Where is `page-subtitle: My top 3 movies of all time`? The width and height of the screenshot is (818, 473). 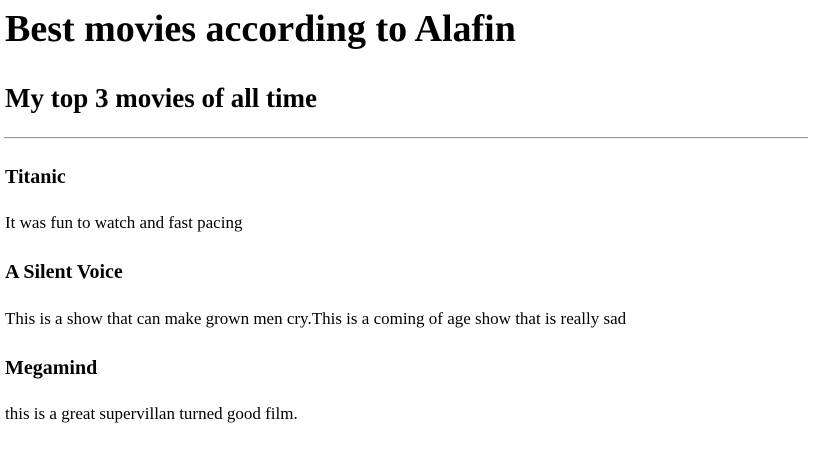 page-subtitle: My top 3 movies of all time is located at coordinates (161, 98).